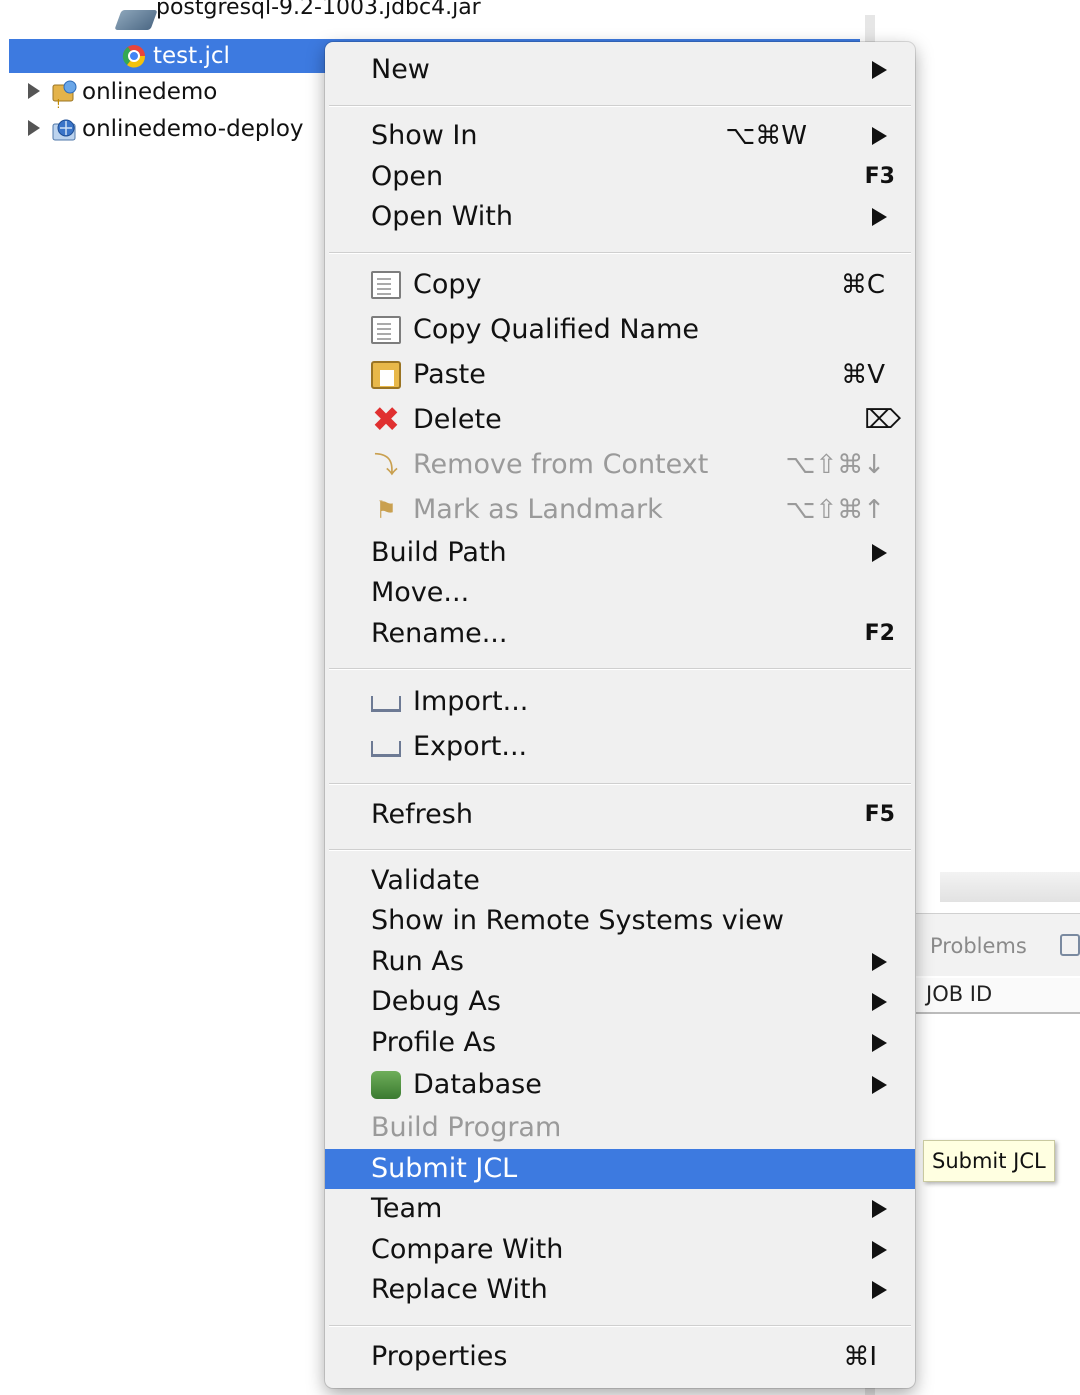  Describe the element at coordinates (959, 994) in the screenshot. I see `column-label: JOB ID` at that location.